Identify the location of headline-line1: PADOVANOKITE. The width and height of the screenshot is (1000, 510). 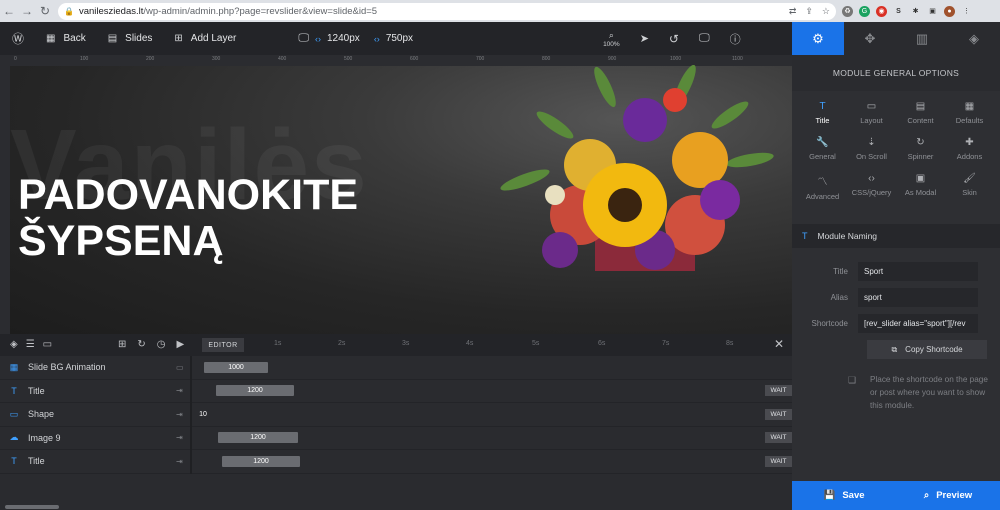
(188, 195).